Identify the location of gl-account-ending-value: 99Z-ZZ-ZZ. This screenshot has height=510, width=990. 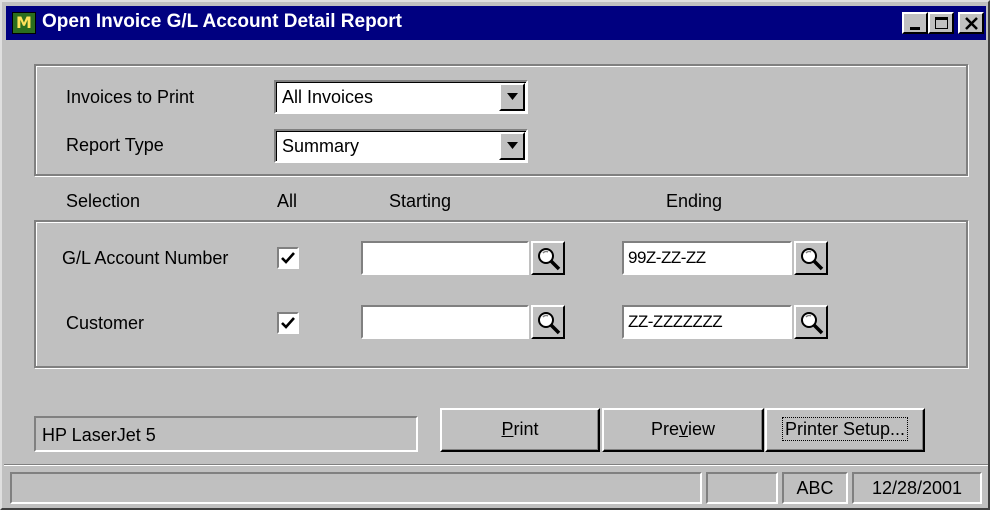
(667, 257).